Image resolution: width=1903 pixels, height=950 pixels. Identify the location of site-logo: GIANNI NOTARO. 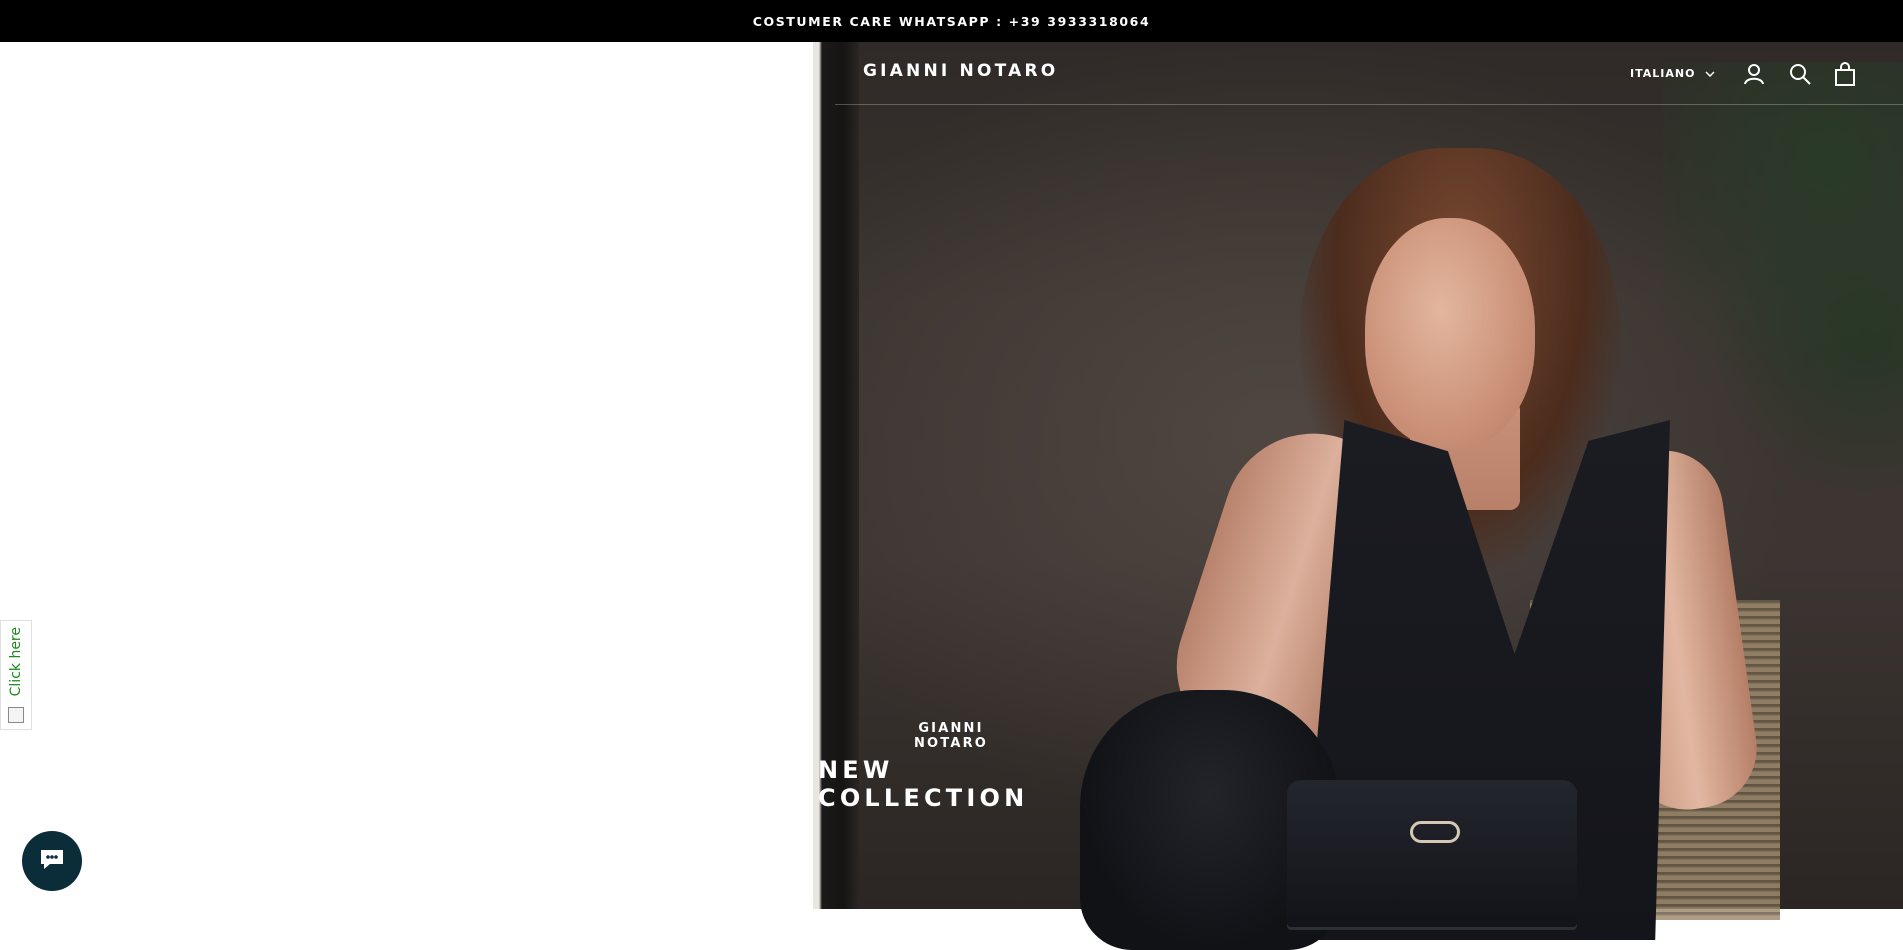
(960, 71).